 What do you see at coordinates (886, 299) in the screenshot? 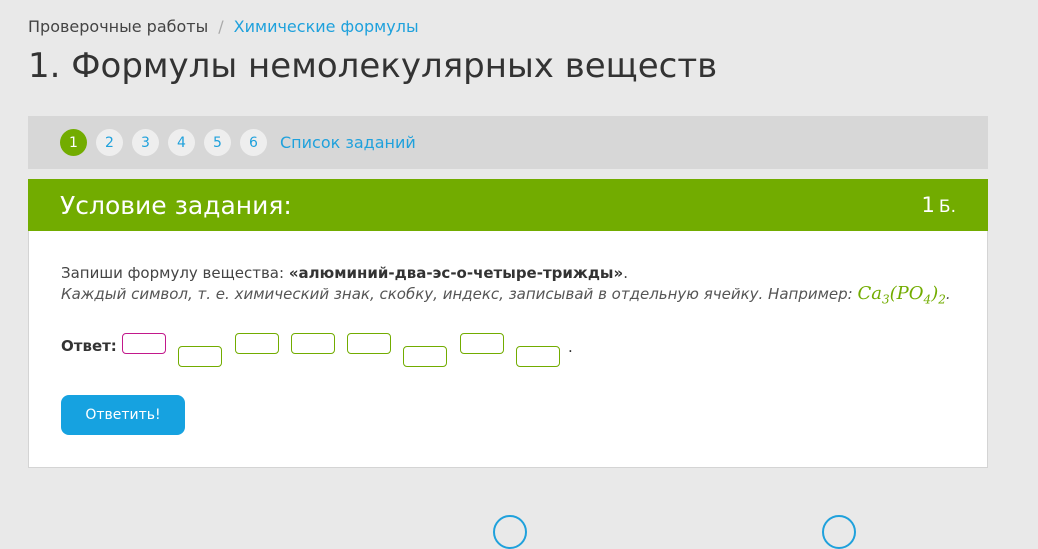
I see `formula-sub-1: 3` at bounding box center [886, 299].